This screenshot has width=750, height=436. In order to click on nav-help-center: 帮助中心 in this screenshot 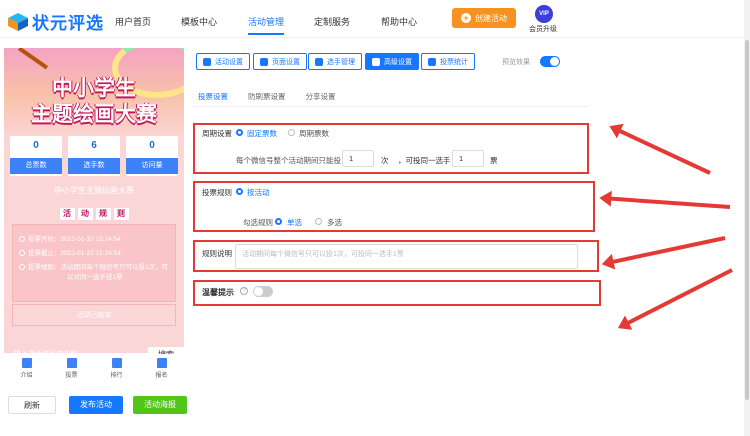, I will do `click(399, 21)`.